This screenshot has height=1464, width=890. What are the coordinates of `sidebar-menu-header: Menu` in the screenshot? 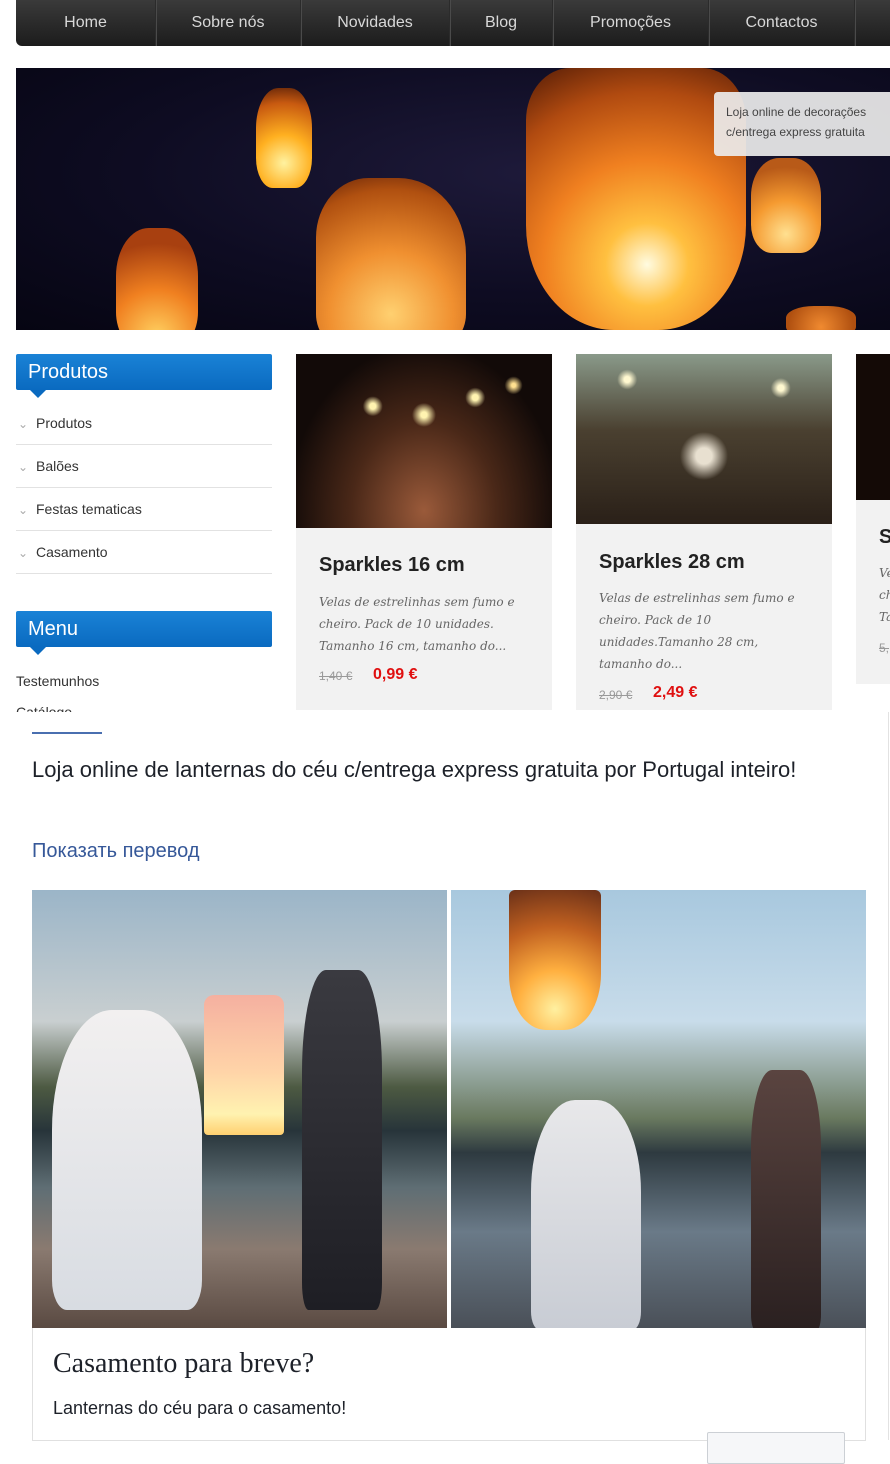 It's located at (144, 633).